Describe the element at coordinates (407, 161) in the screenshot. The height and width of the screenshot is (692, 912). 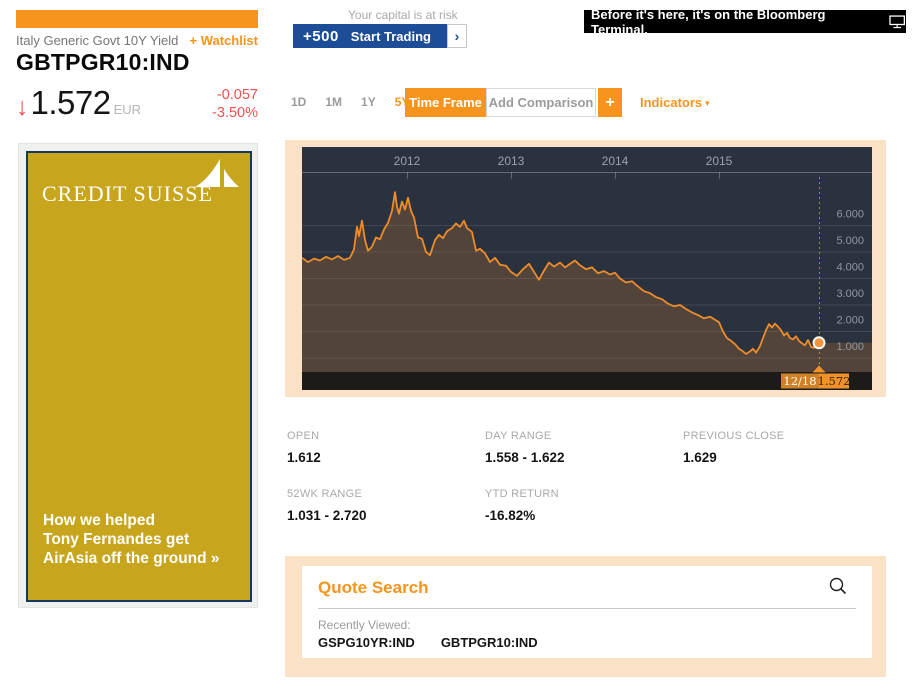
I see `svg-text: 2012` at that location.